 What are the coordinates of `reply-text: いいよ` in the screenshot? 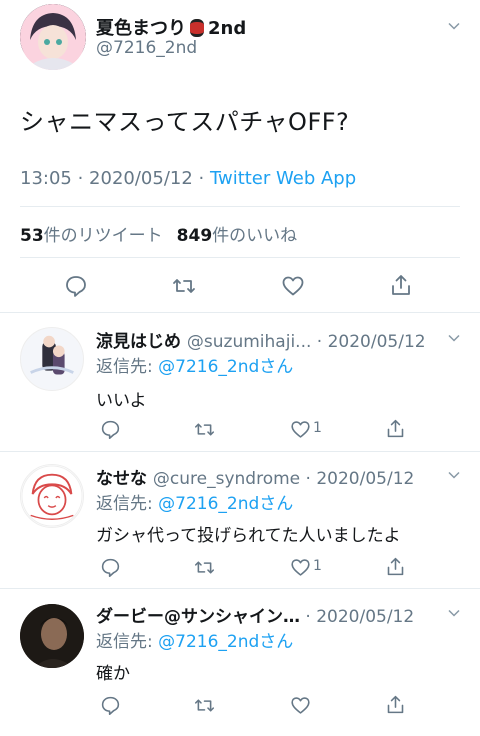 It's located at (121, 401).